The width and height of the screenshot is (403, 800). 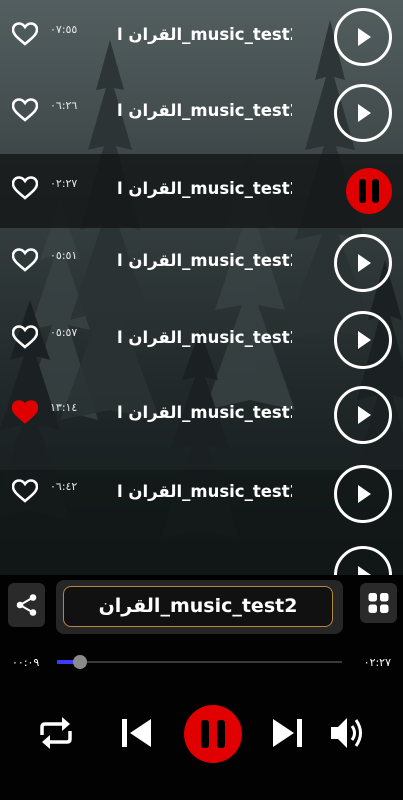 I want to click on skip-previous-icon, so click(x=136, y=733).